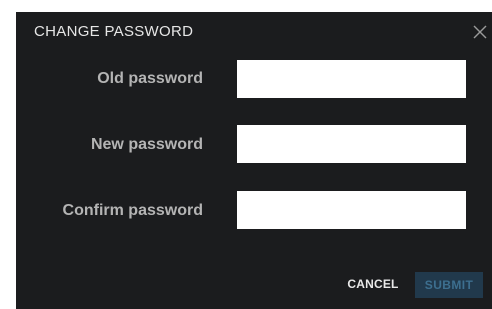 This screenshot has height=309, width=492. What do you see at coordinates (146, 144) in the screenshot?
I see `new-password-label: New password` at bounding box center [146, 144].